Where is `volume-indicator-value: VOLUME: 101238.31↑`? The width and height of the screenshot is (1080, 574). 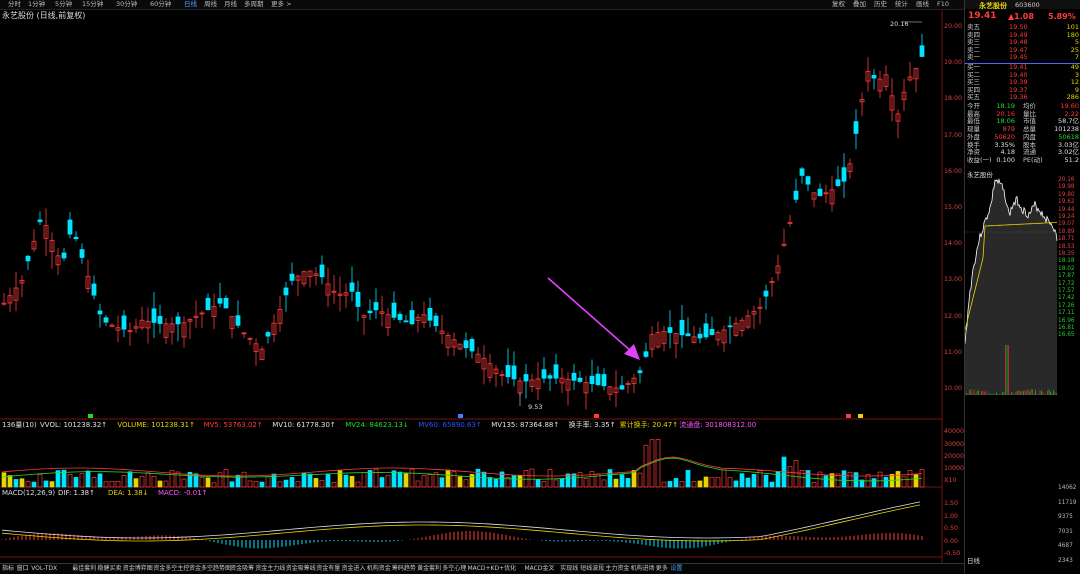
volume-indicator-value: VOLUME: 101238.31↑ is located at coordinates (156, 425).